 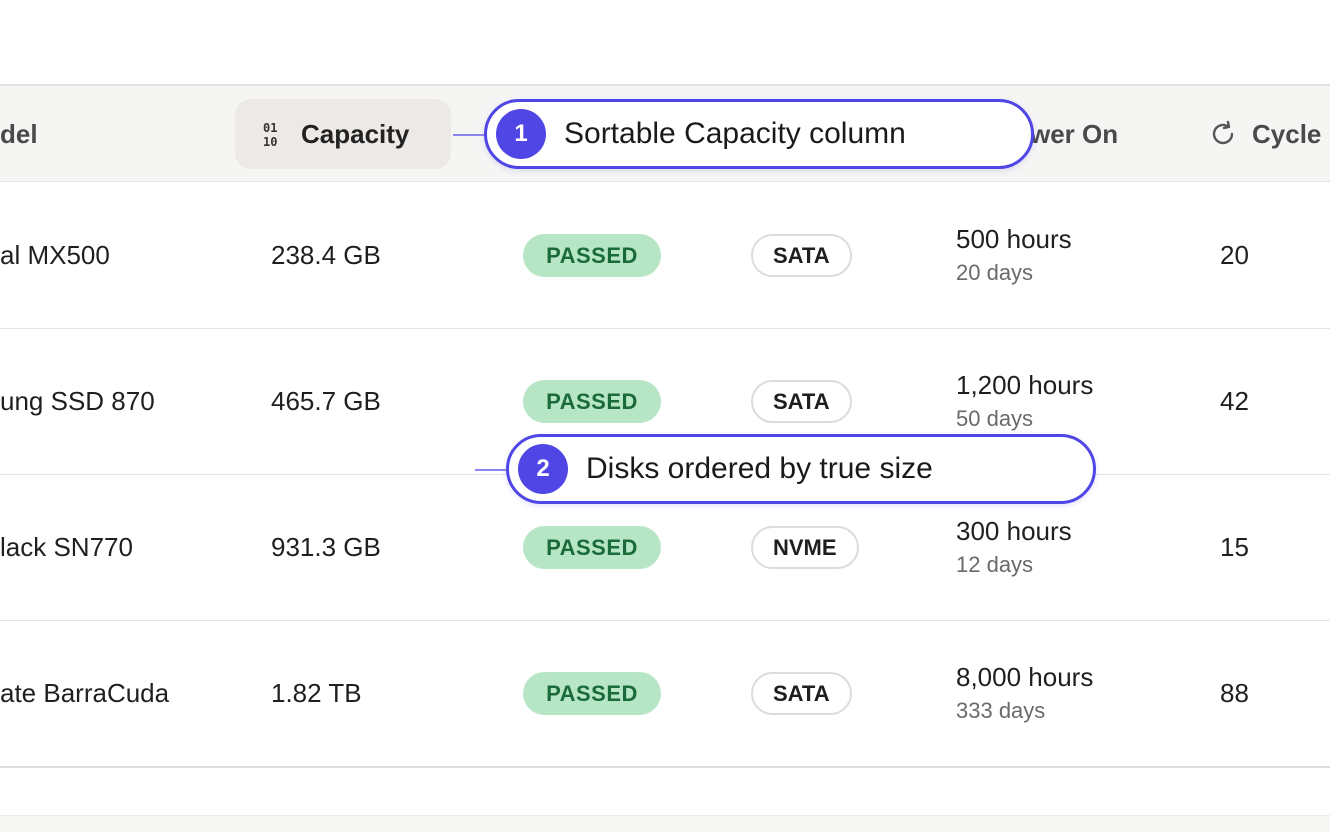 What do you see at coordinates (521, 134) in the screenshot?
I see `callout-number: 1` at bounding box center [521, 134].